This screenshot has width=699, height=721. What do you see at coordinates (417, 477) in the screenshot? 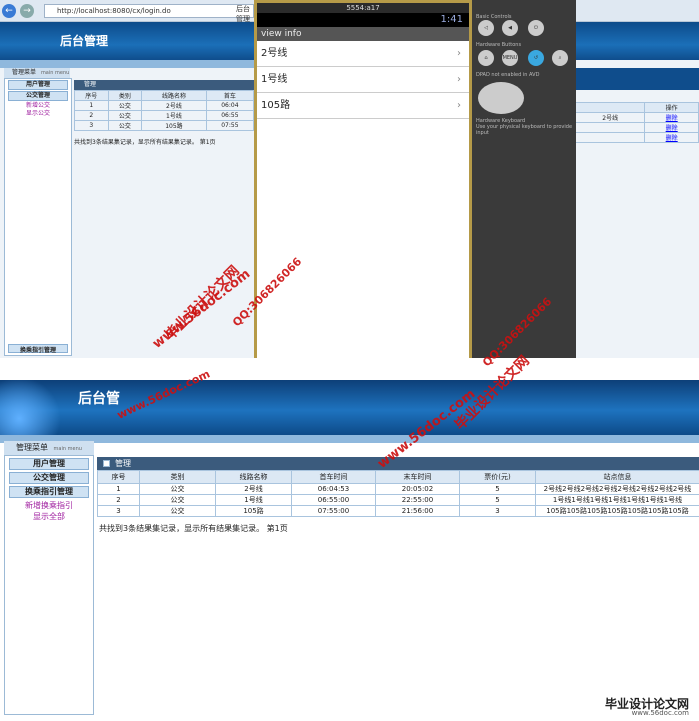
I see `col-header: 末车时间` at bounding box center [417, 477].